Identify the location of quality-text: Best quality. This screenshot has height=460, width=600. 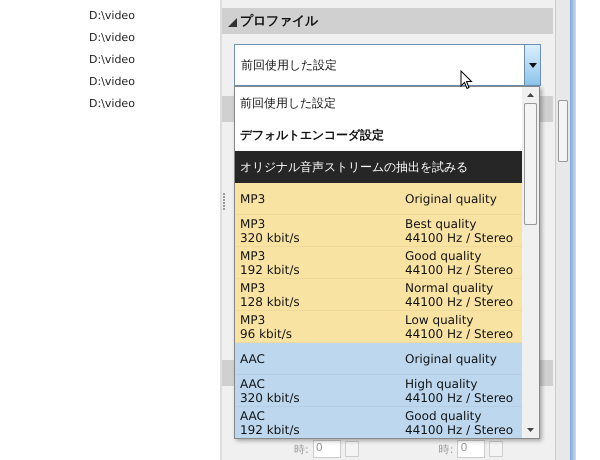
(441, 223).